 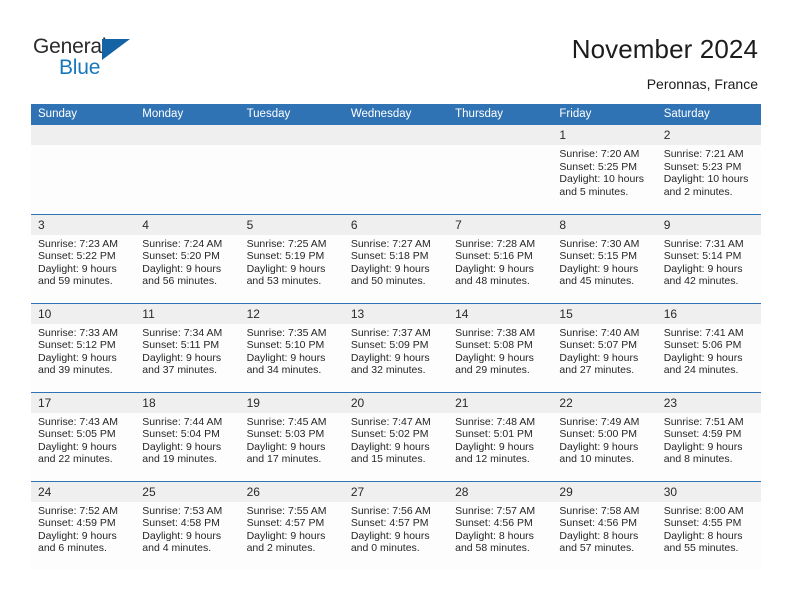 What do you see at coordinates (708, 313) in the screenshot?
I see `day-number: 16` at bounding box center [708, 313].